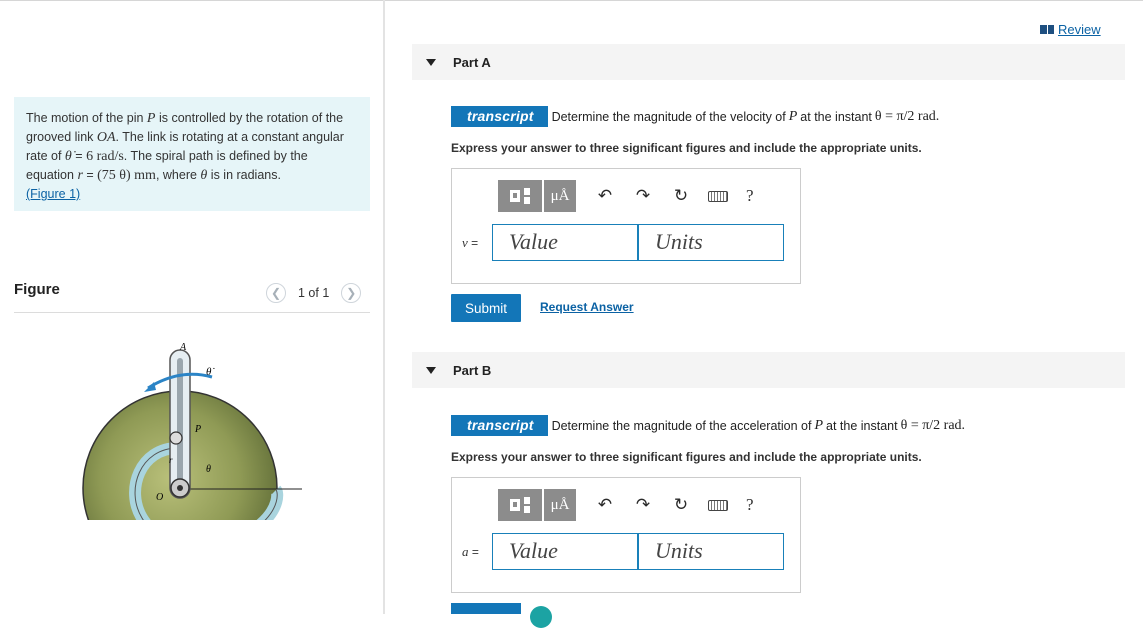 The width and height of the screenshot is (1143, 628). I want to click on figure-pager: ❮ 1 of 1 ❯, so click(314, 293).